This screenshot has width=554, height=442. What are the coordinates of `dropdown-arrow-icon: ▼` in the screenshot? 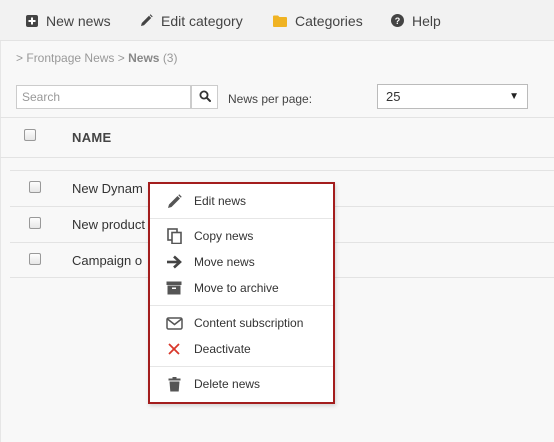 It's located at (514, 96).